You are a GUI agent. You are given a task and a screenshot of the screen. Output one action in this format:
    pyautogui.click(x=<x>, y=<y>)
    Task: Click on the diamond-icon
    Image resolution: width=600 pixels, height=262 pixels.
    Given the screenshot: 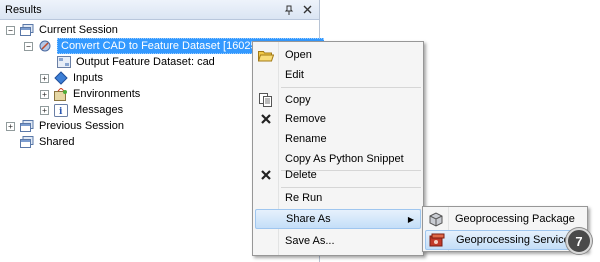 What is the action you would take?
    pyautogui.click(x=61, y=78)
    